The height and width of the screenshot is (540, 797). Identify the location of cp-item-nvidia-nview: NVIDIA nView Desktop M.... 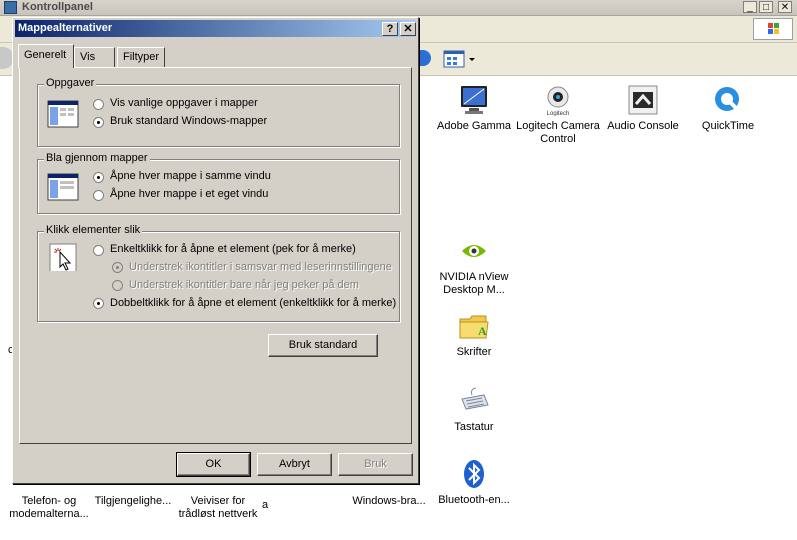
(474, 266).